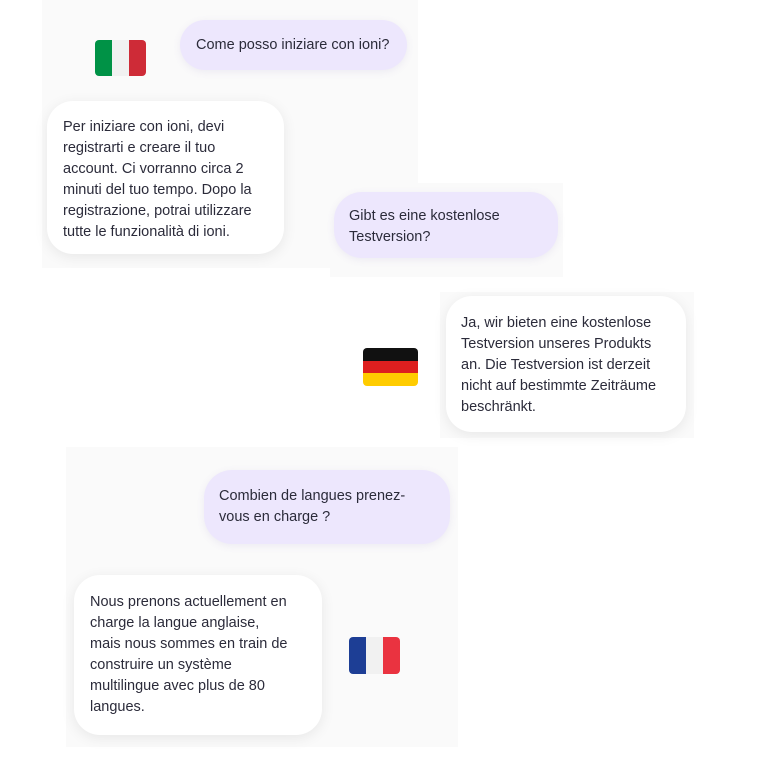  What do you see at coordinates (103, 58) in the screenshot?
I see `italy-flag-stripe-green` at bounding box center [103, 58].